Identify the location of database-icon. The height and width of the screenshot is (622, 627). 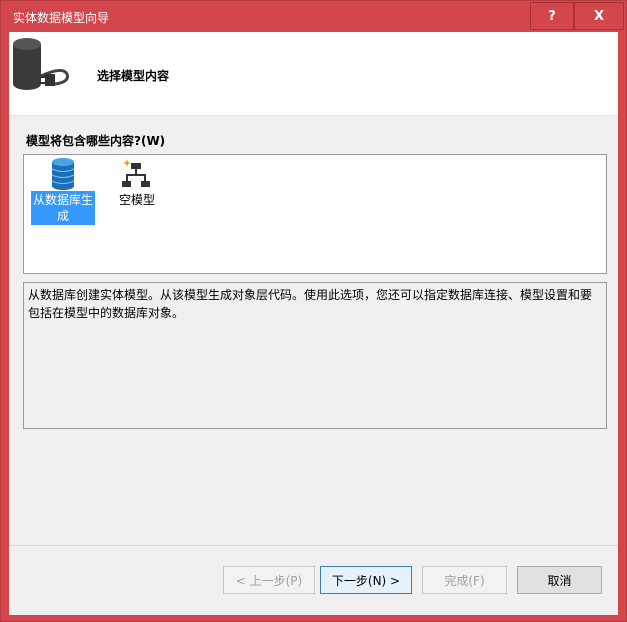
(63, 174).